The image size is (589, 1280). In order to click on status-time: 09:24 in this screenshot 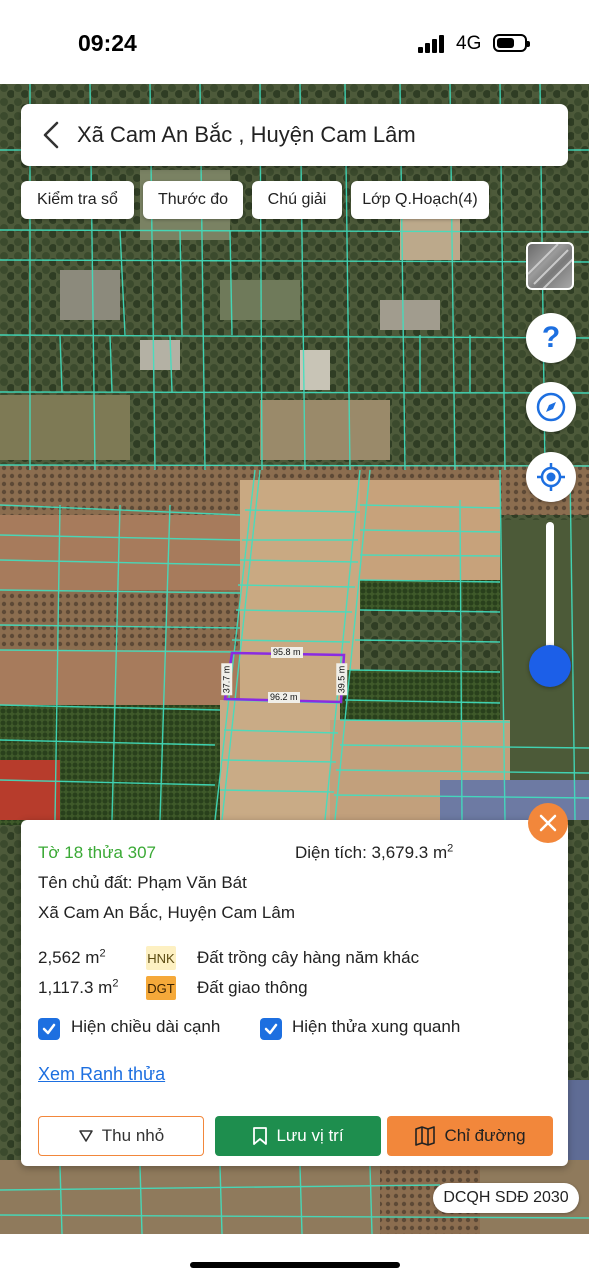, I will do `click(107, 43)`.